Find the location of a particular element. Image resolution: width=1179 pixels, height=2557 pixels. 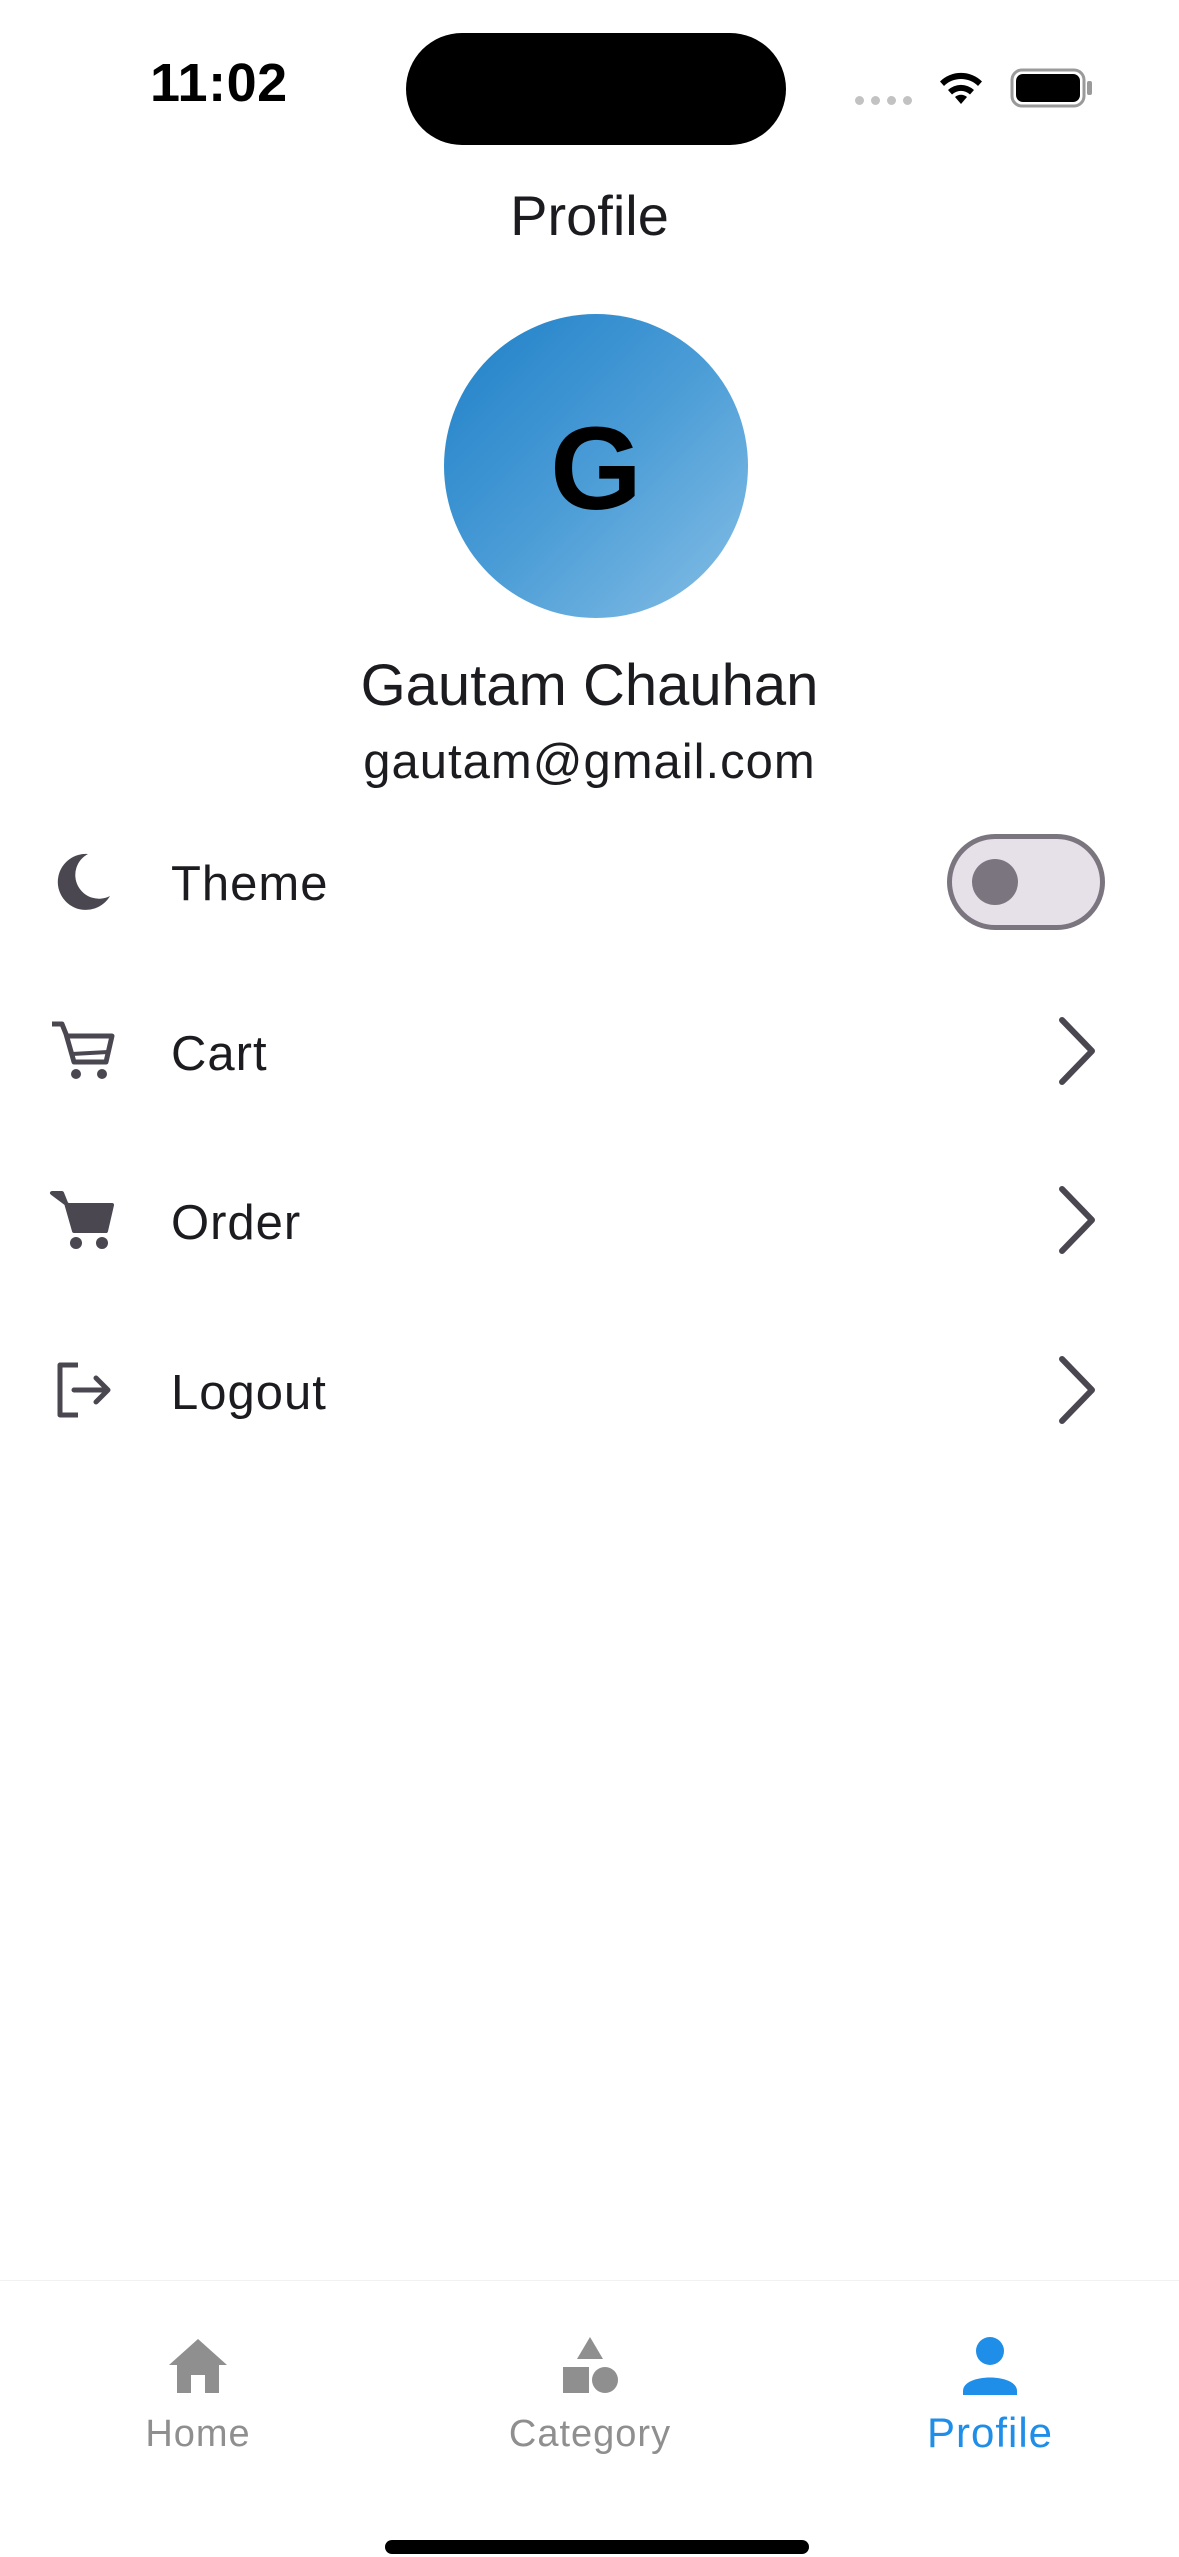

bottom-nav: Home Category Profile is located at coordinates (589, 2418).